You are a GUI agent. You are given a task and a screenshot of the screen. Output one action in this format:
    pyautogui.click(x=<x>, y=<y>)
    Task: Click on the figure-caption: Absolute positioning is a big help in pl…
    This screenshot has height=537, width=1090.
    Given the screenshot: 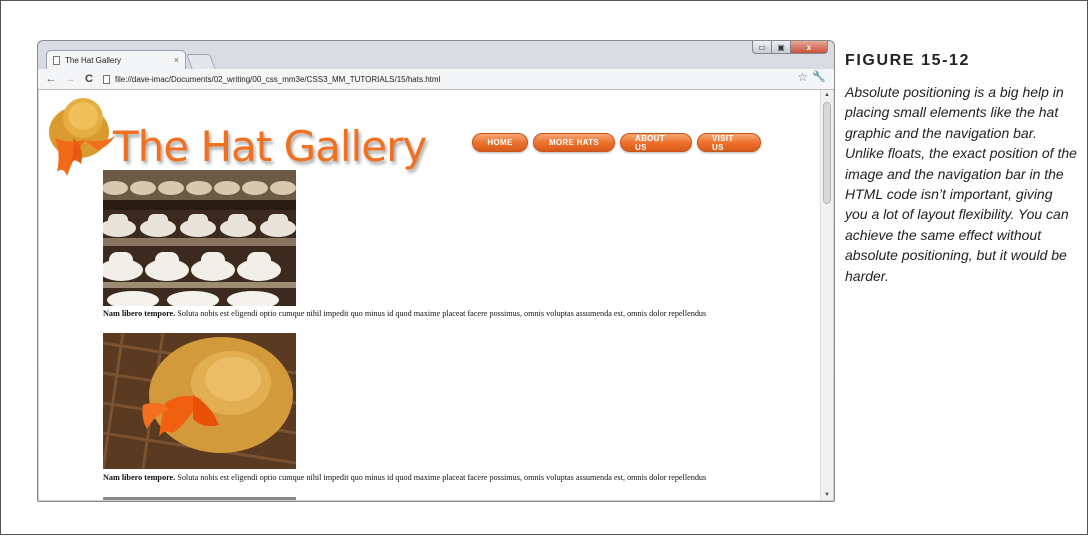 What is the action you would take?
    pyautogui.click(x=961, y=184)
    